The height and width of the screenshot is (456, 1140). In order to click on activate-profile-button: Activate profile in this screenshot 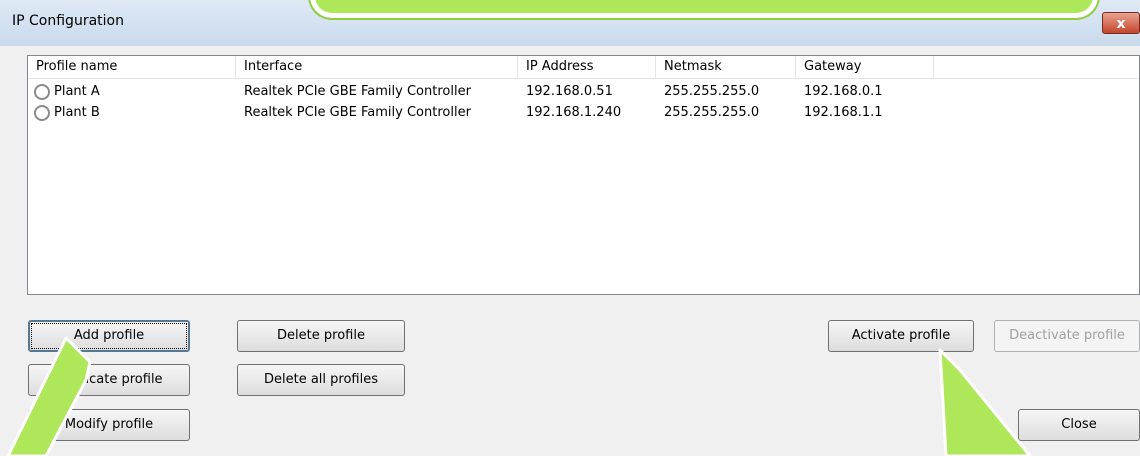, I will do `click(901, 336)`.